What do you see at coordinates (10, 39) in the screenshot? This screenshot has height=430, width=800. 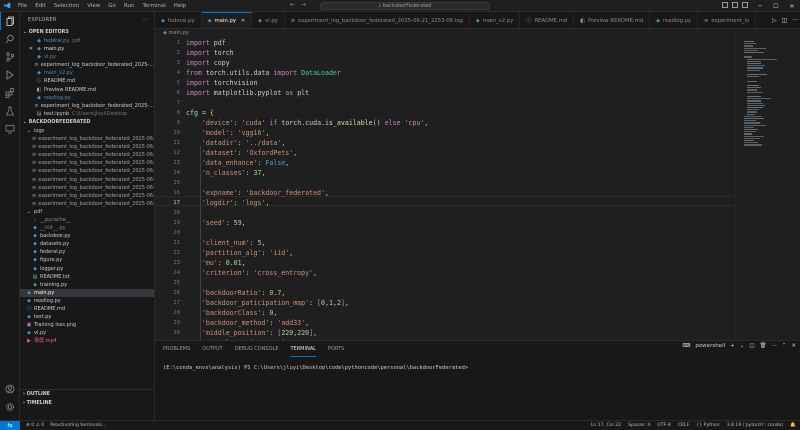 I see `search-view-icon` at bounding box center [10, 39].